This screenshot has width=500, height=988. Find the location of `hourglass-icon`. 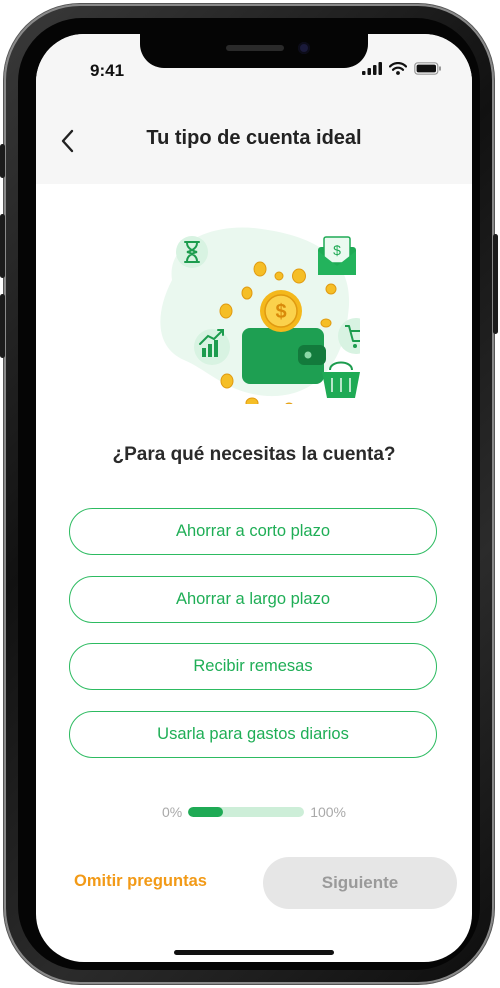

hourglass-icon is located at coordinates (192, 252).